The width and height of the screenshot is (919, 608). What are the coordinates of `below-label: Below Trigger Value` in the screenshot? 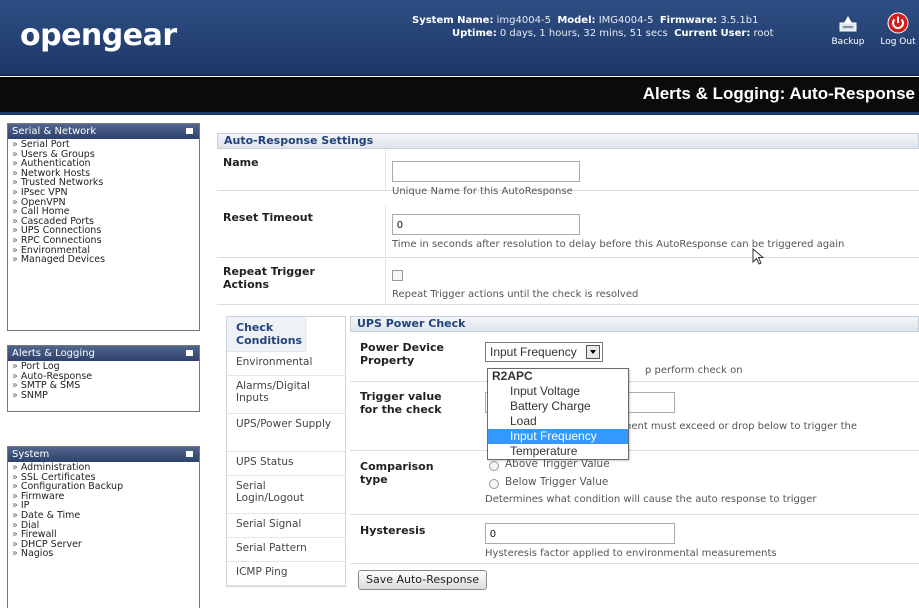 It's located at (557, 482).